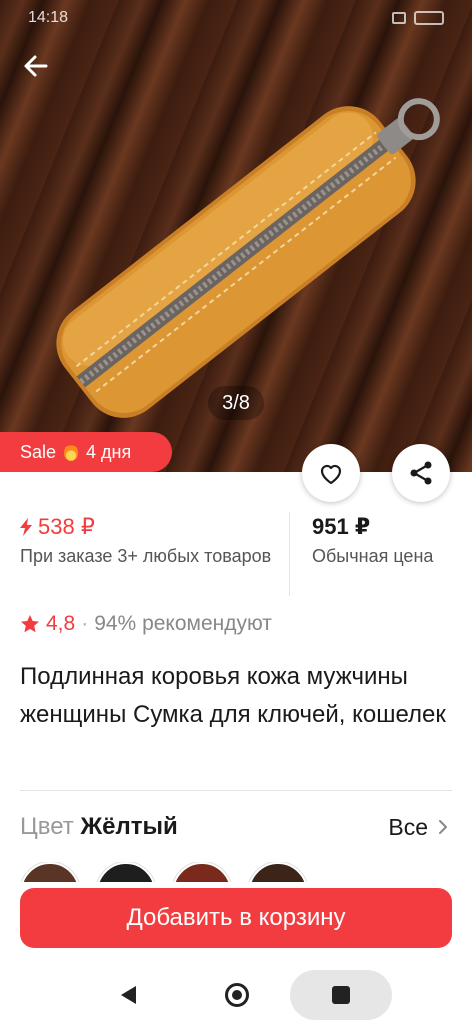  Describe the element at coordinates (236, 827) in the screenshot. I see `color-selector-row: Цвет Жёлтый Все` at that location.